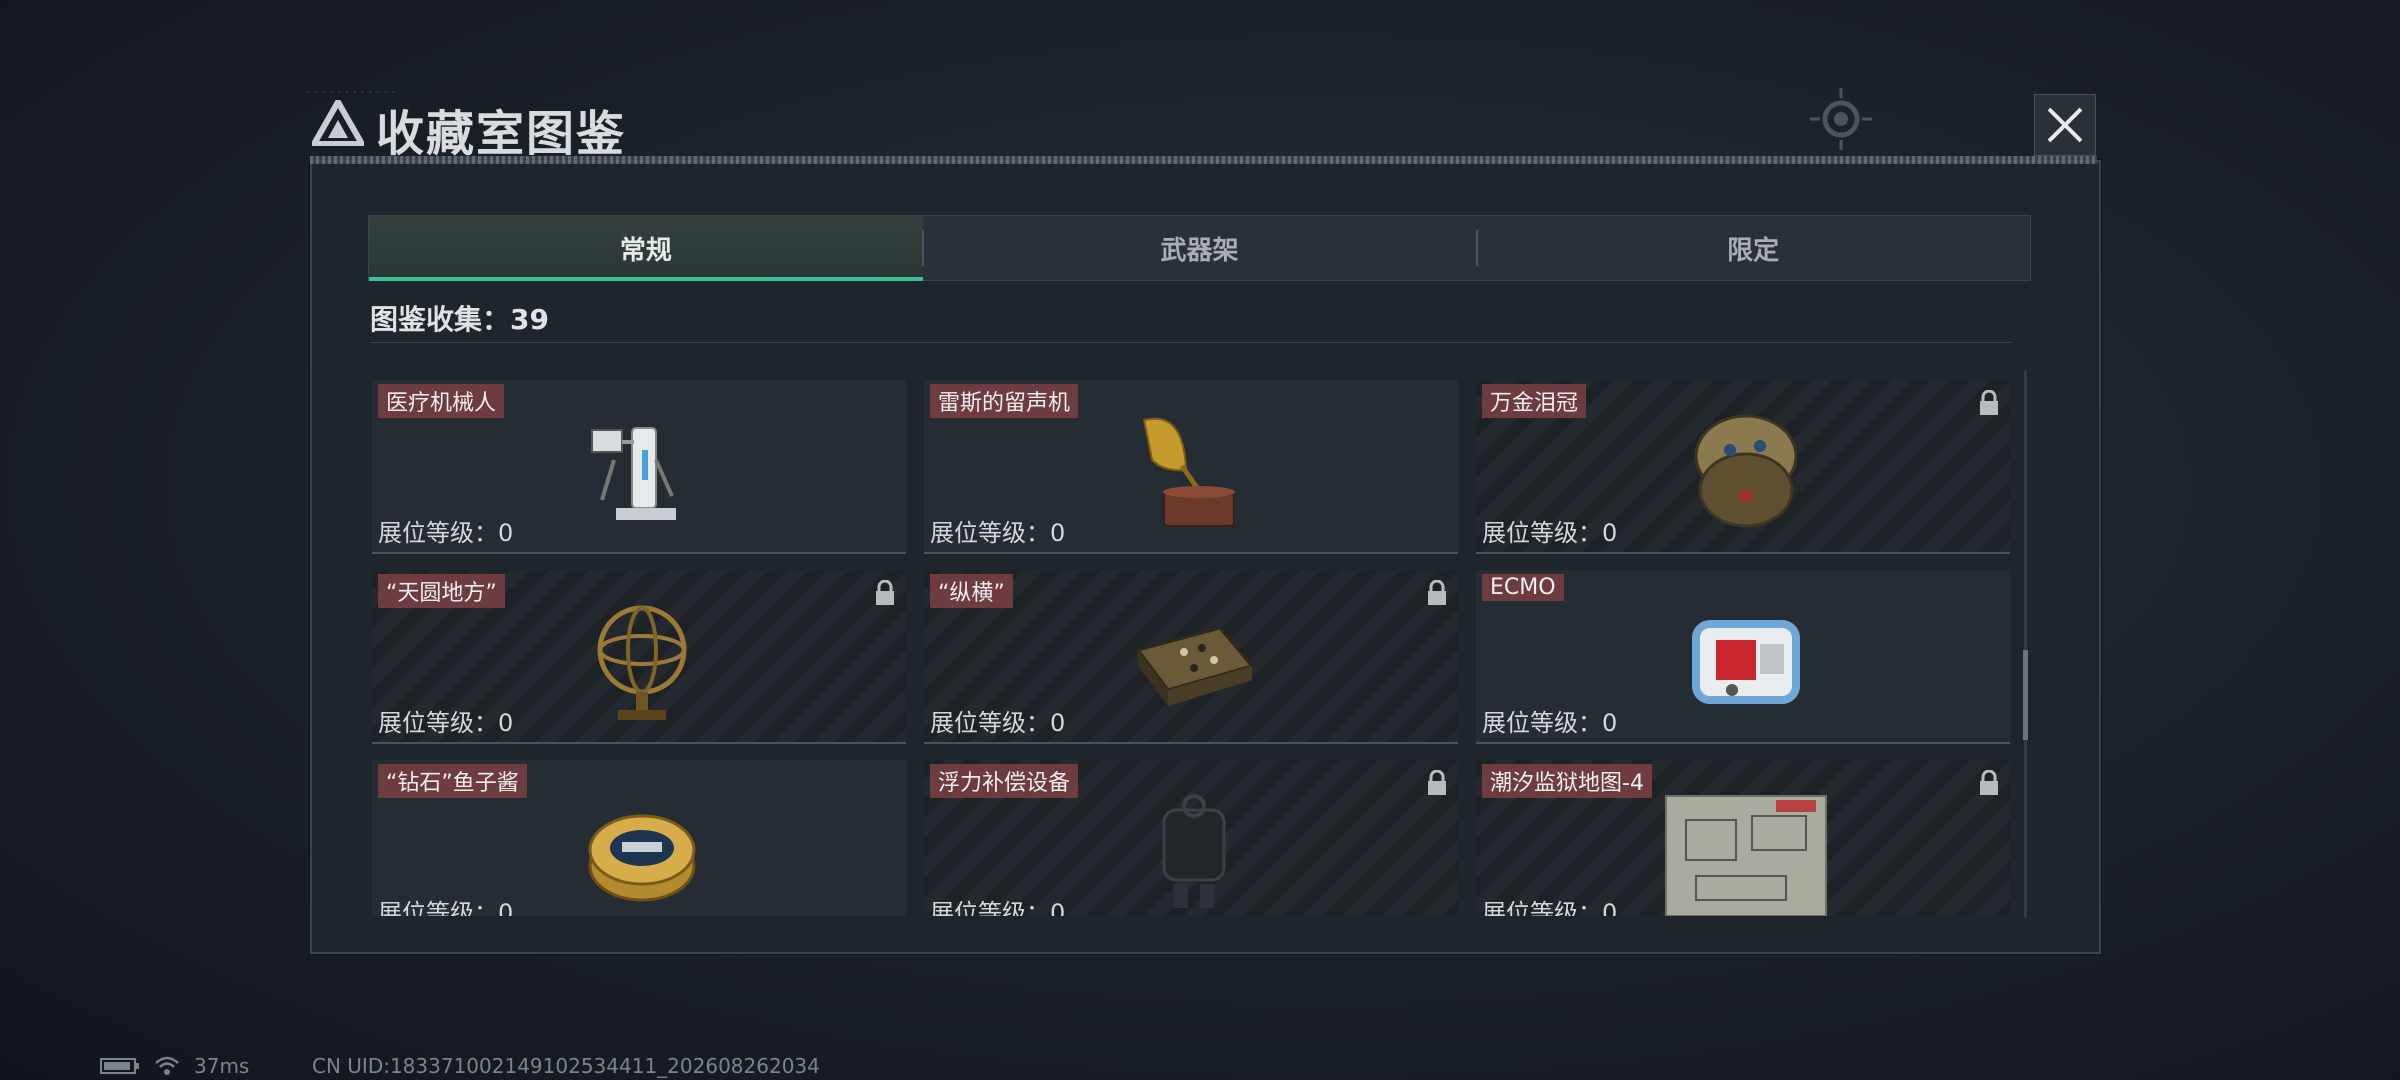 Image resolution: width=2400 pixels, height=1080 pixels. Describe the element at coordinates (452, 781) in the screenshot. I see `item-name: “钻石”鱼子酱` at that location.